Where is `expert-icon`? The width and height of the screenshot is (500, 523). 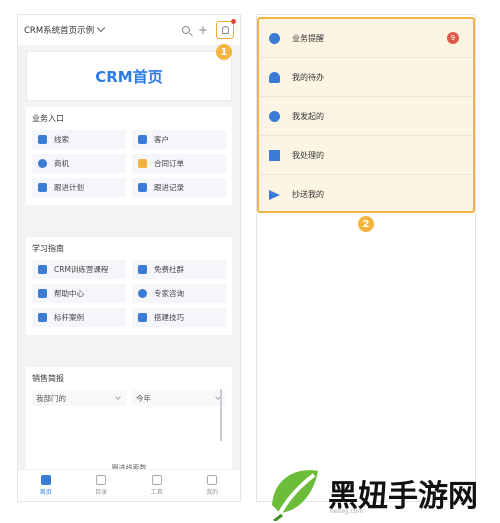 expert-icon is located at coordinates (142, 293).